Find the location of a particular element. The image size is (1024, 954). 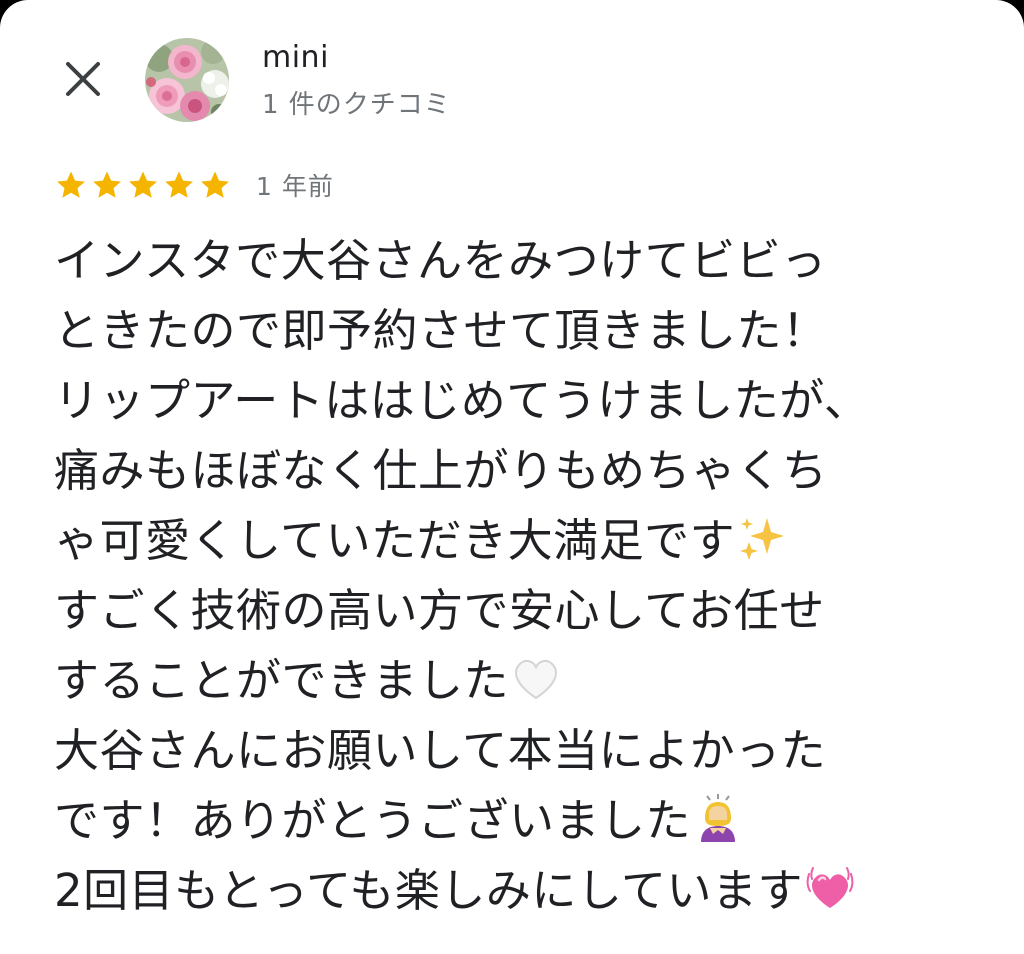

review-line: ゃ可愛くしていただき大満足です is located at coordinates (524, 541).